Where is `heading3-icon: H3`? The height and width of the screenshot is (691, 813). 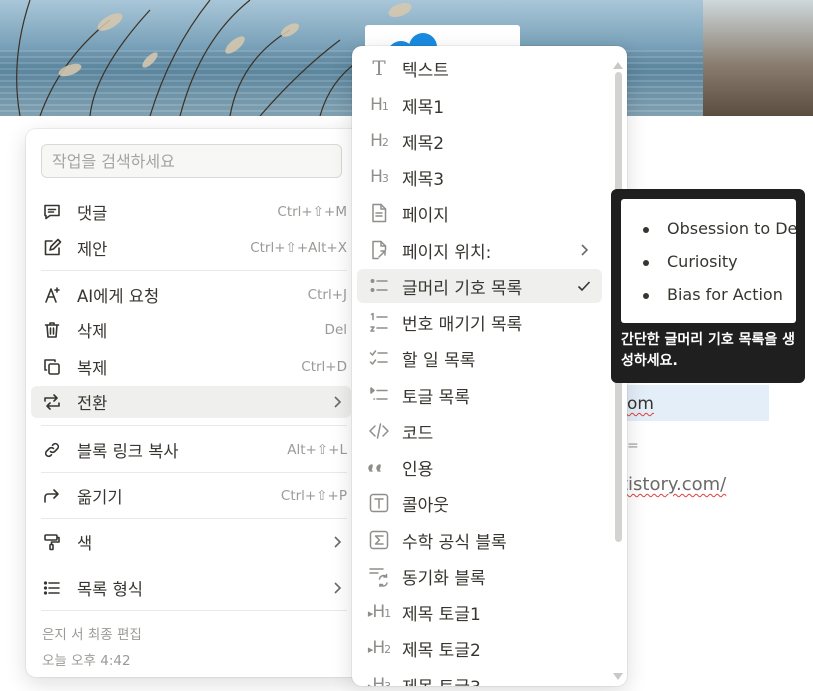 heading3-icon: H3 is located at coordinates (379, 177).